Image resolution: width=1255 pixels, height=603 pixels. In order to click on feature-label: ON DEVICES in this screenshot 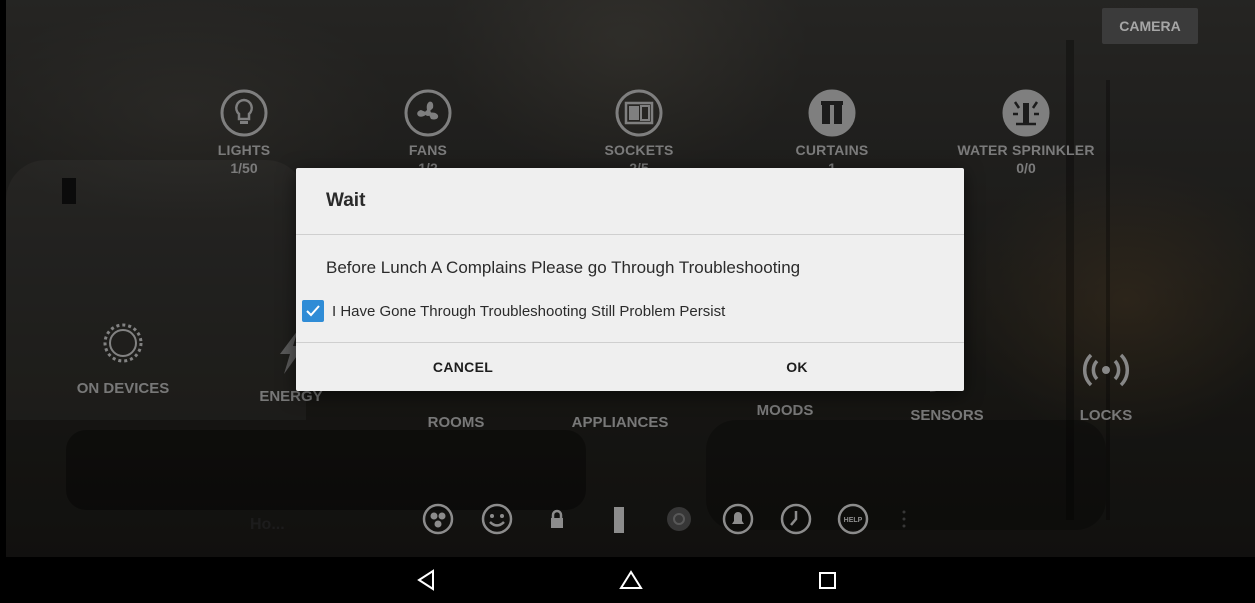, I will do `click(123, 388)`.